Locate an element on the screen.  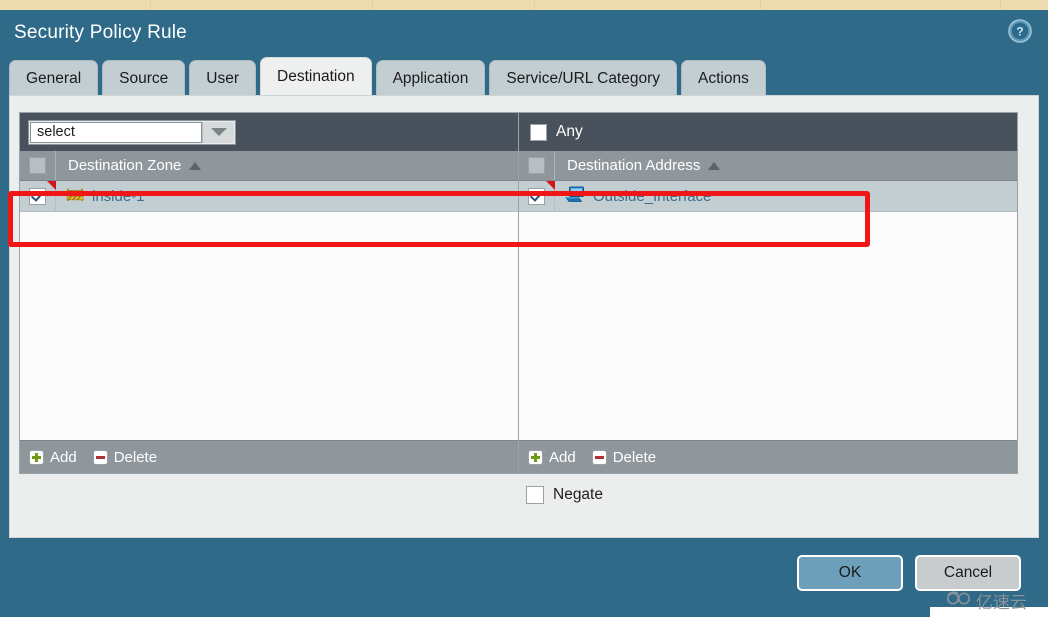
watermark: 亿速云 is located at coordinates (989, 598).